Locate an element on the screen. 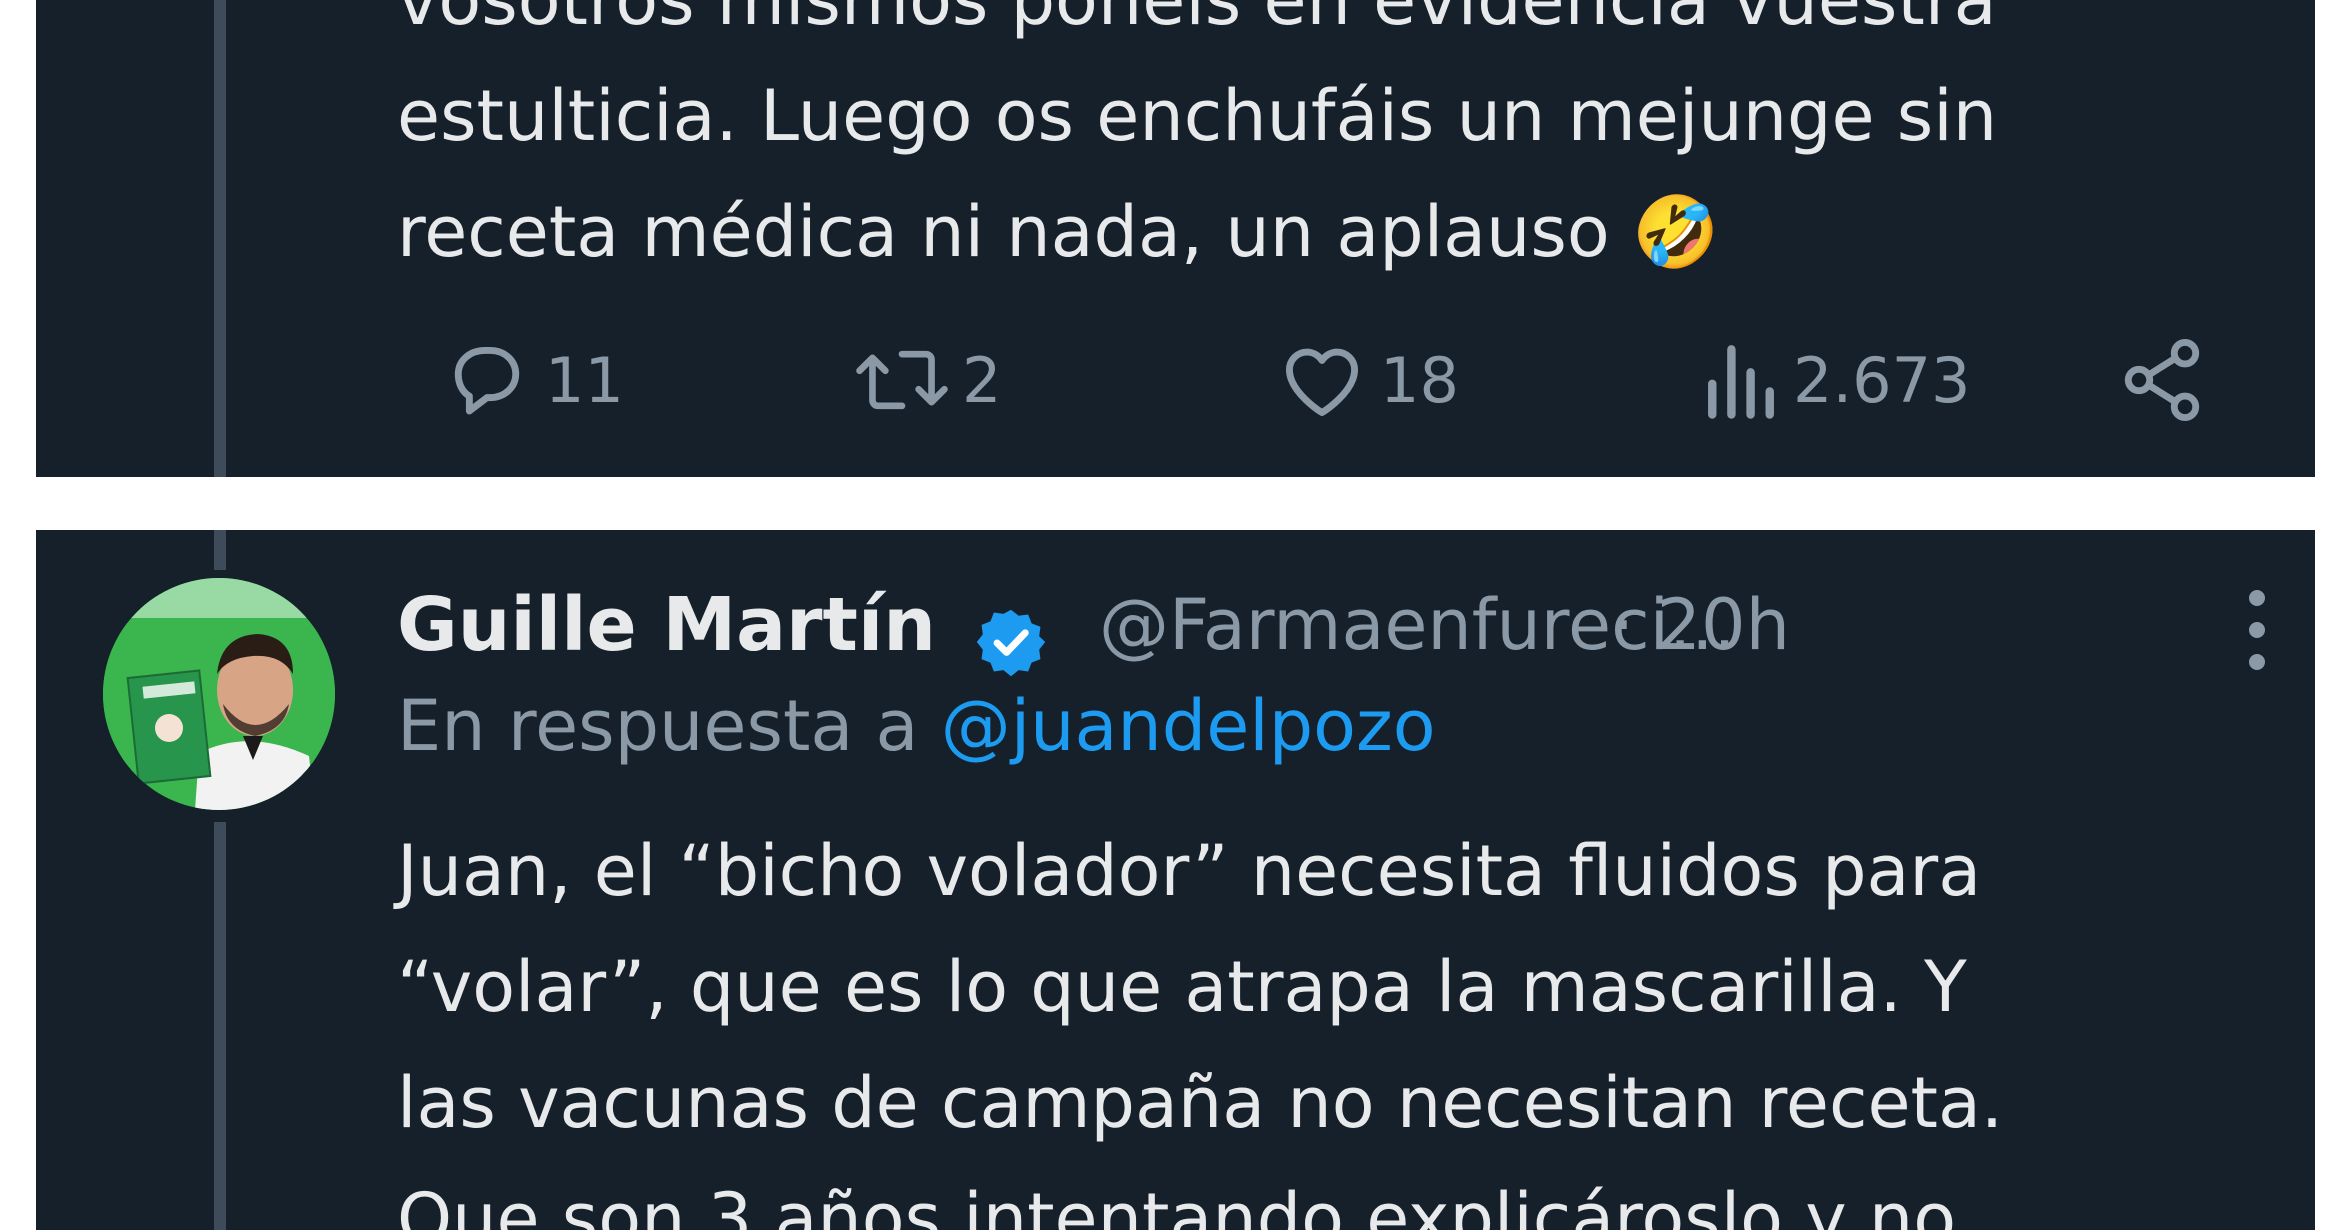  share-icon is located at coordinates (2162, 380).